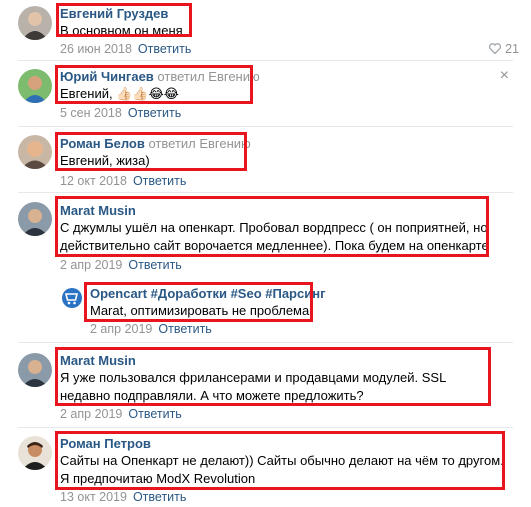 This screenshot has width=531, height=507. Describe the element at coordinates (93, 181) in the screenshot. I see `comment-date: 12 окт 2018` at that location.